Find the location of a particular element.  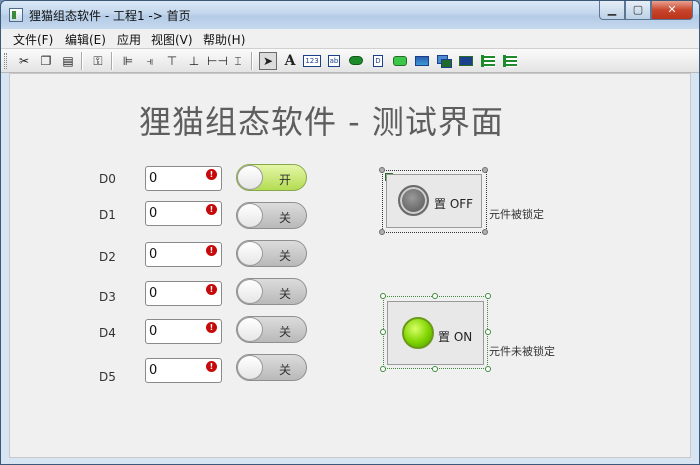

app-icon is located at coordinates (16, 15).